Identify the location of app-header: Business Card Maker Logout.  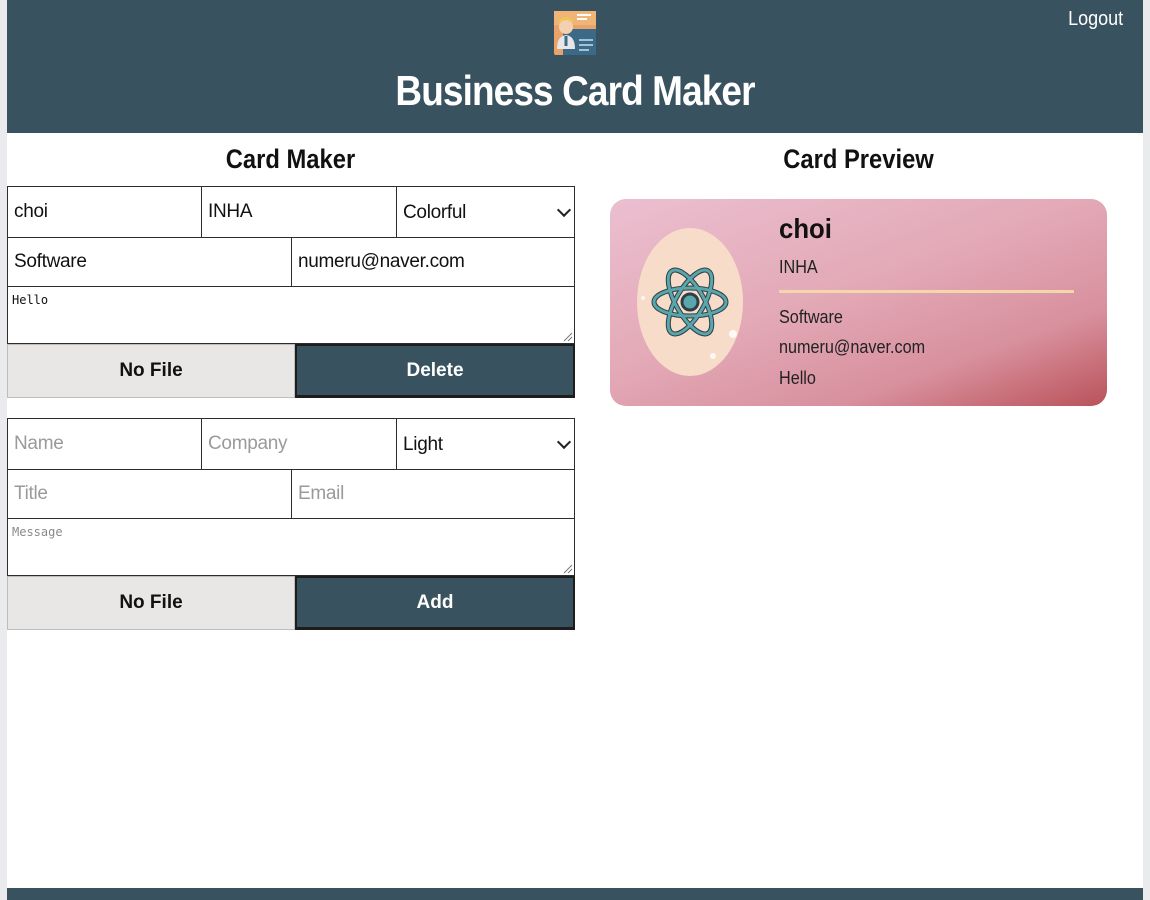
(575, 66).